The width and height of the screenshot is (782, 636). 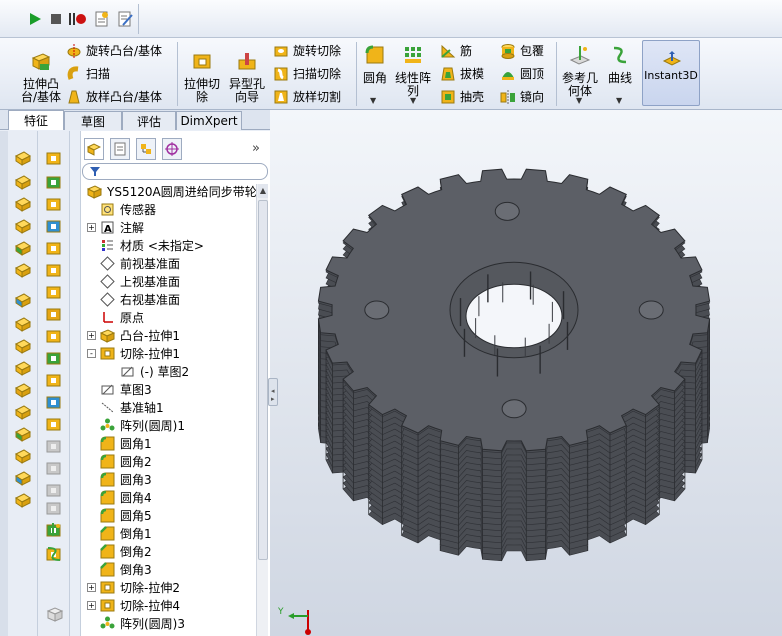 I want to click on revolve-cut-icon, so click(x=54, y=182).